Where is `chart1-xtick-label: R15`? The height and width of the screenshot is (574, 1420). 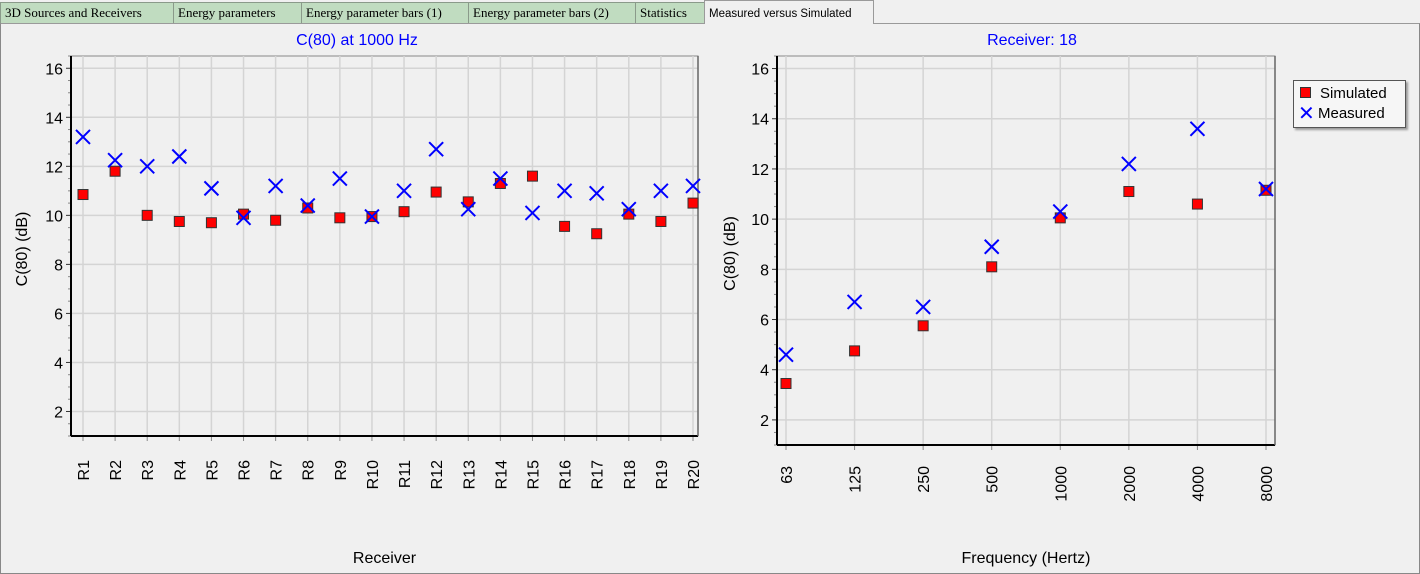 chart1-xtick-label: R15 is located at coordinates (533, 474).